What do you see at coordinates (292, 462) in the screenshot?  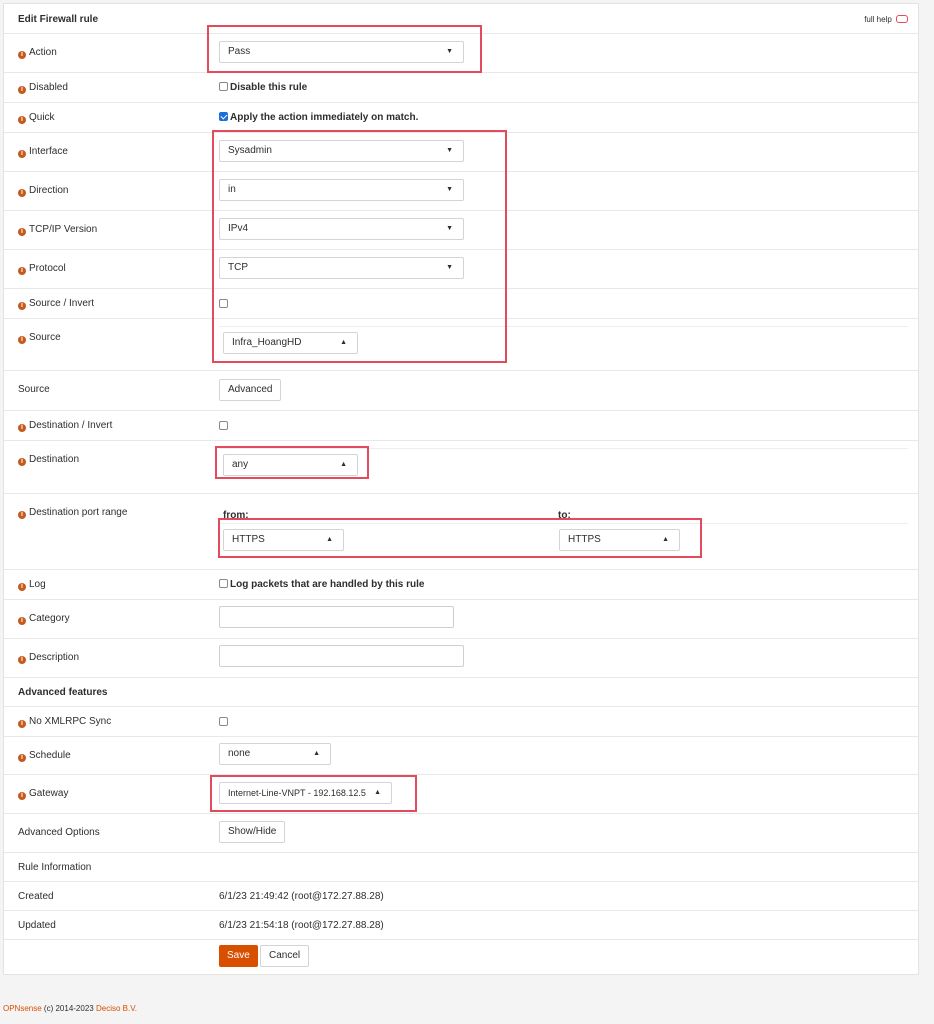 I see `highlight-box-destination` at bounding box center [292, 462].